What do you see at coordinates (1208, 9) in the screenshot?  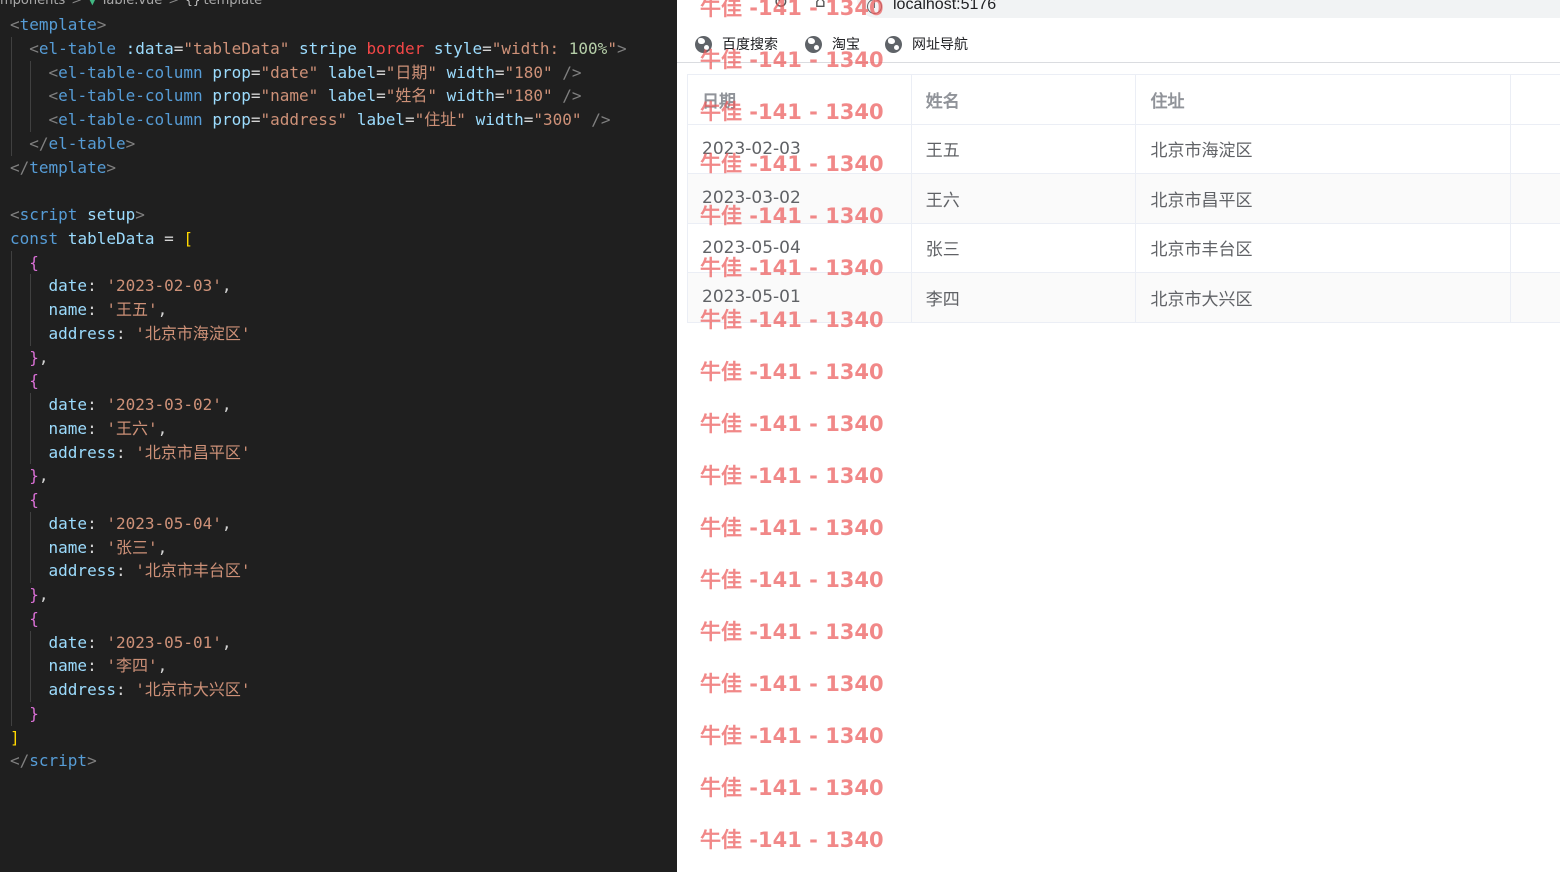 I see `address-bar: i localhost:5176` at bounding box center [1208, 9].